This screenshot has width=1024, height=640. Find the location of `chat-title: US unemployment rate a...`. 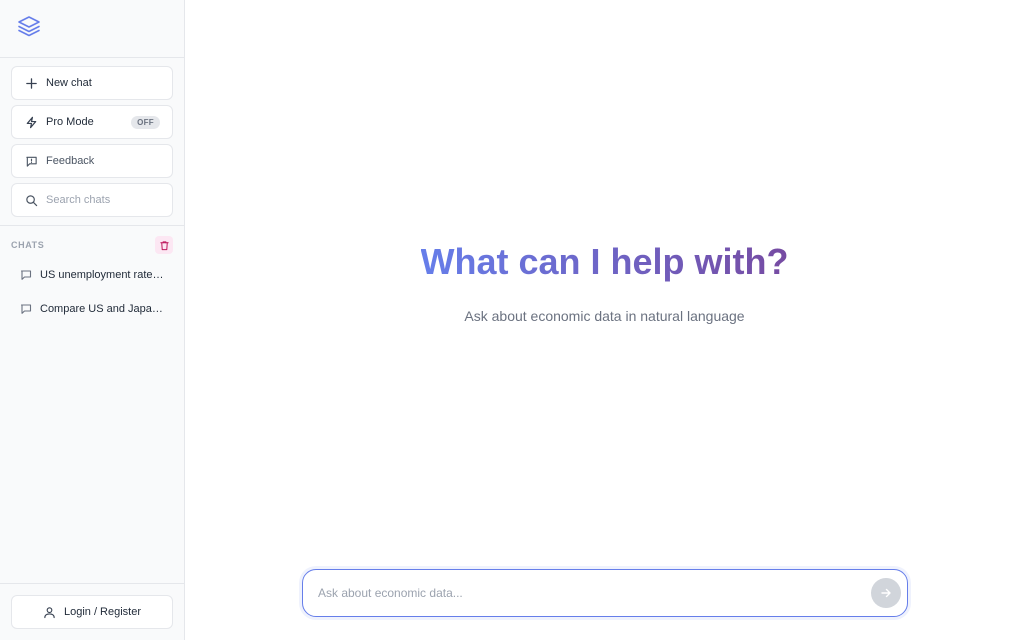

chat-title: US unemployment rate a... is located at coordinates (102, 275).